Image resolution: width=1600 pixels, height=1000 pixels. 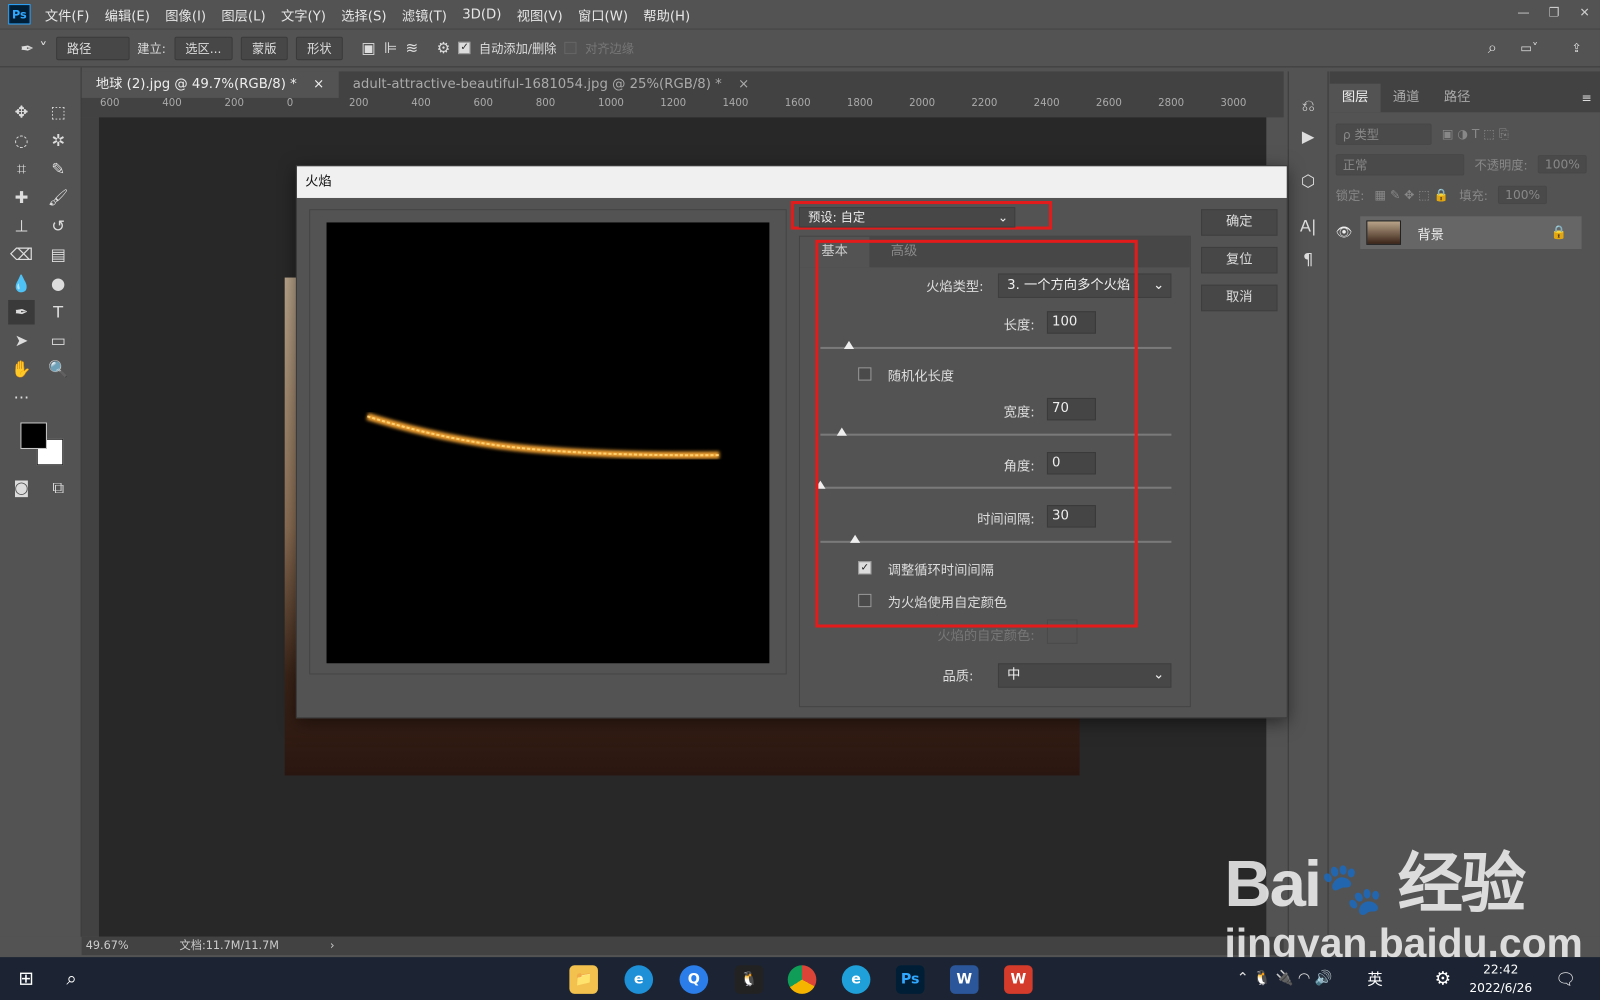 What do you see at coordinates (1529, 48) in the screenshot?
I see `workspace-icon: ▭˅` at bounding box center [1529, 48].